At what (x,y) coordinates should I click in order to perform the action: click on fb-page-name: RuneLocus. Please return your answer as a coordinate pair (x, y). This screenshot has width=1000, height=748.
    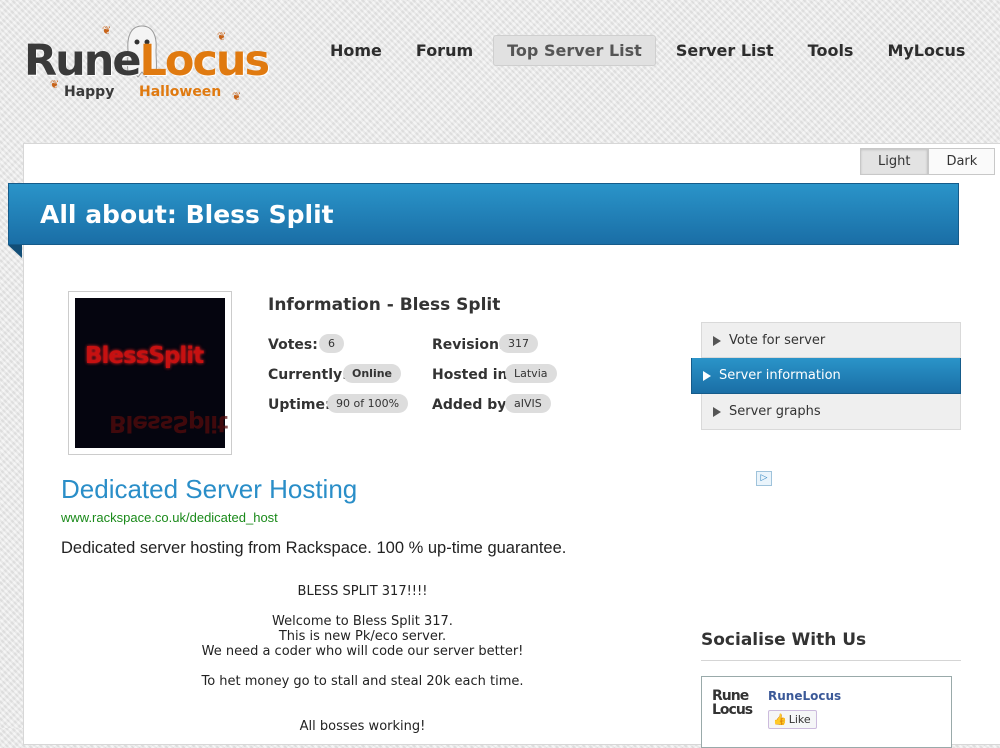
    Looking at the image, I should click on (804, 696).